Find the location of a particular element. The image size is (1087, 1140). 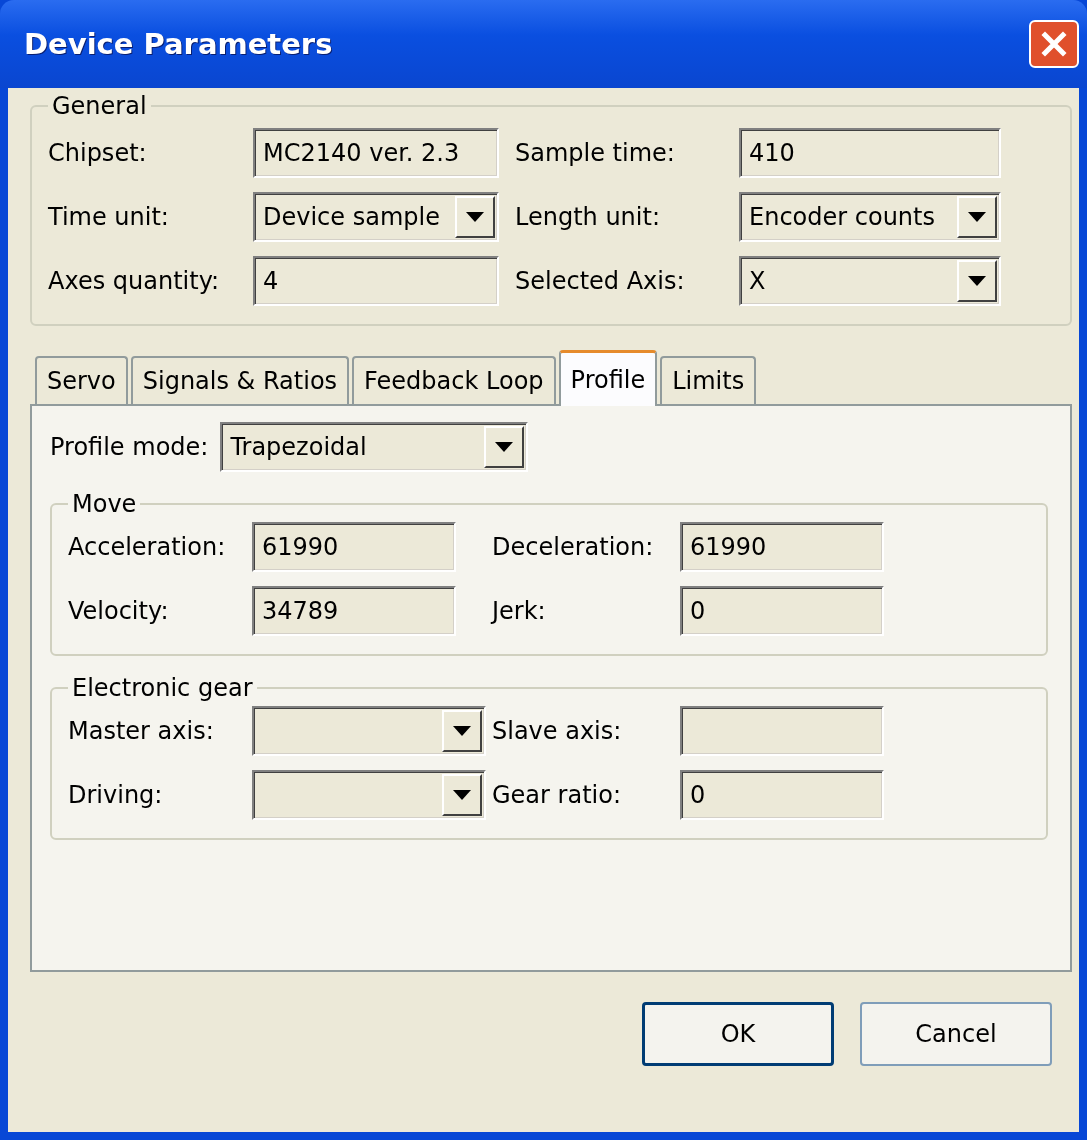

dropdown: Encoder counts is located at coordinates (870, 217).